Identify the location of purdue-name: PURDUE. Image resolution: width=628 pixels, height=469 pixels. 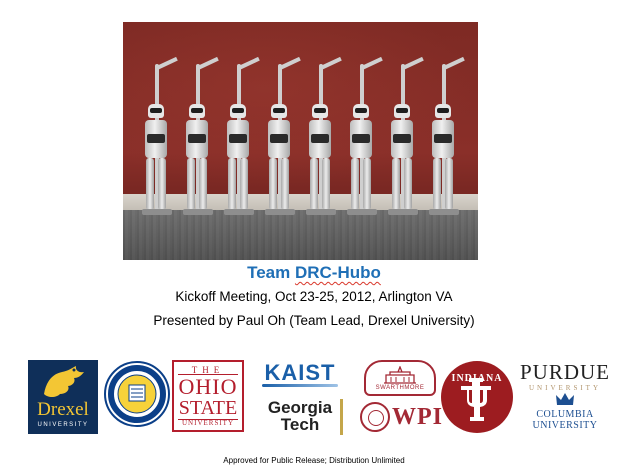
(564, 372).